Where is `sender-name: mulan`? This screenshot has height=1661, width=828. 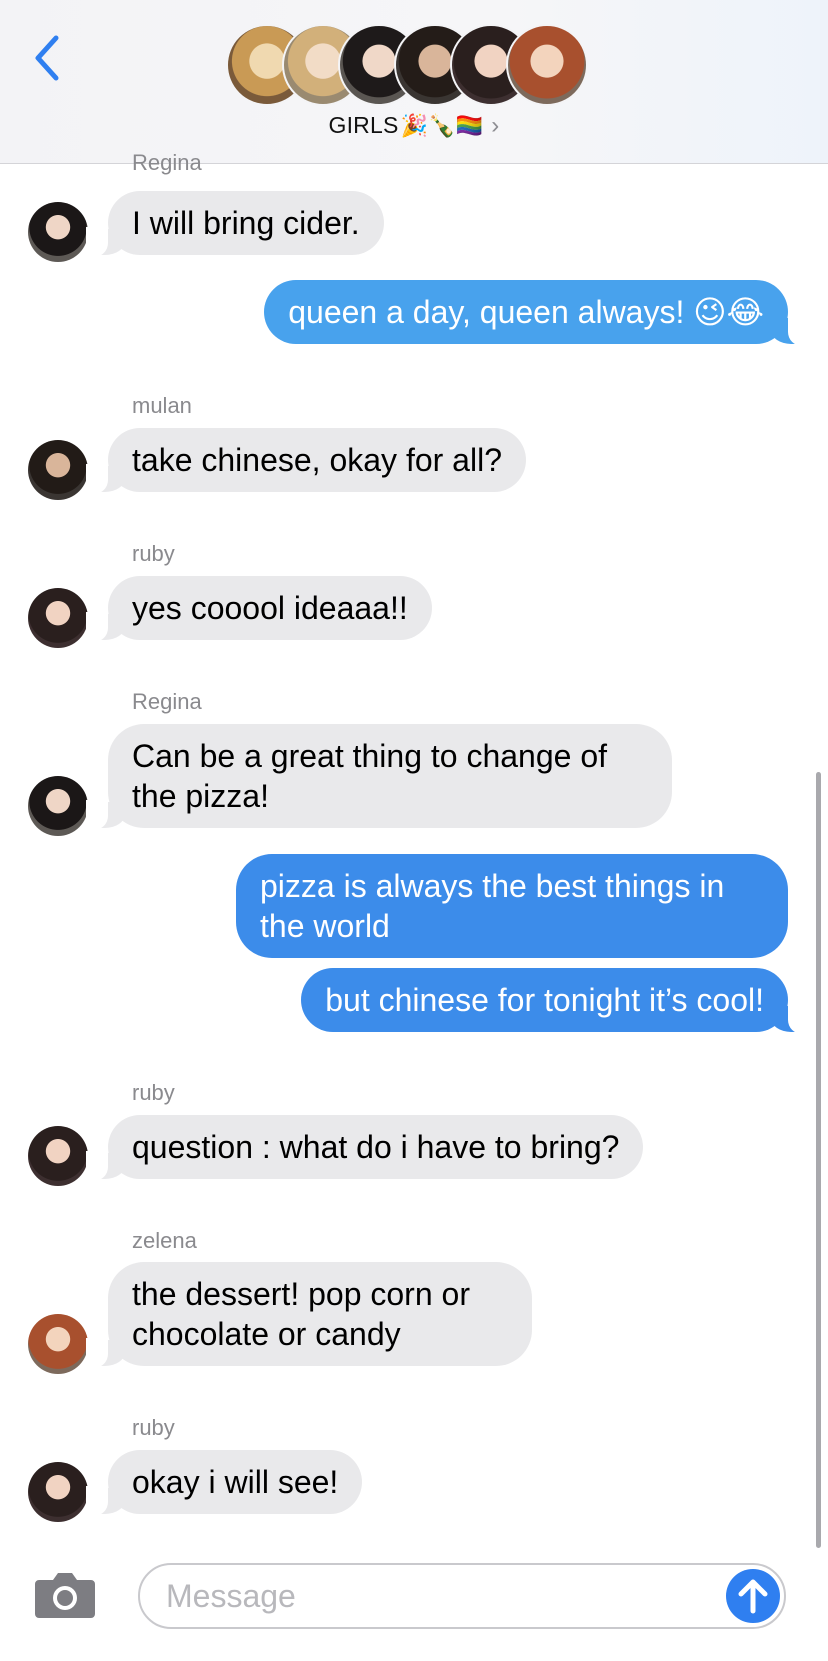 sender-name: mulan is located at coordinates (162, 405).